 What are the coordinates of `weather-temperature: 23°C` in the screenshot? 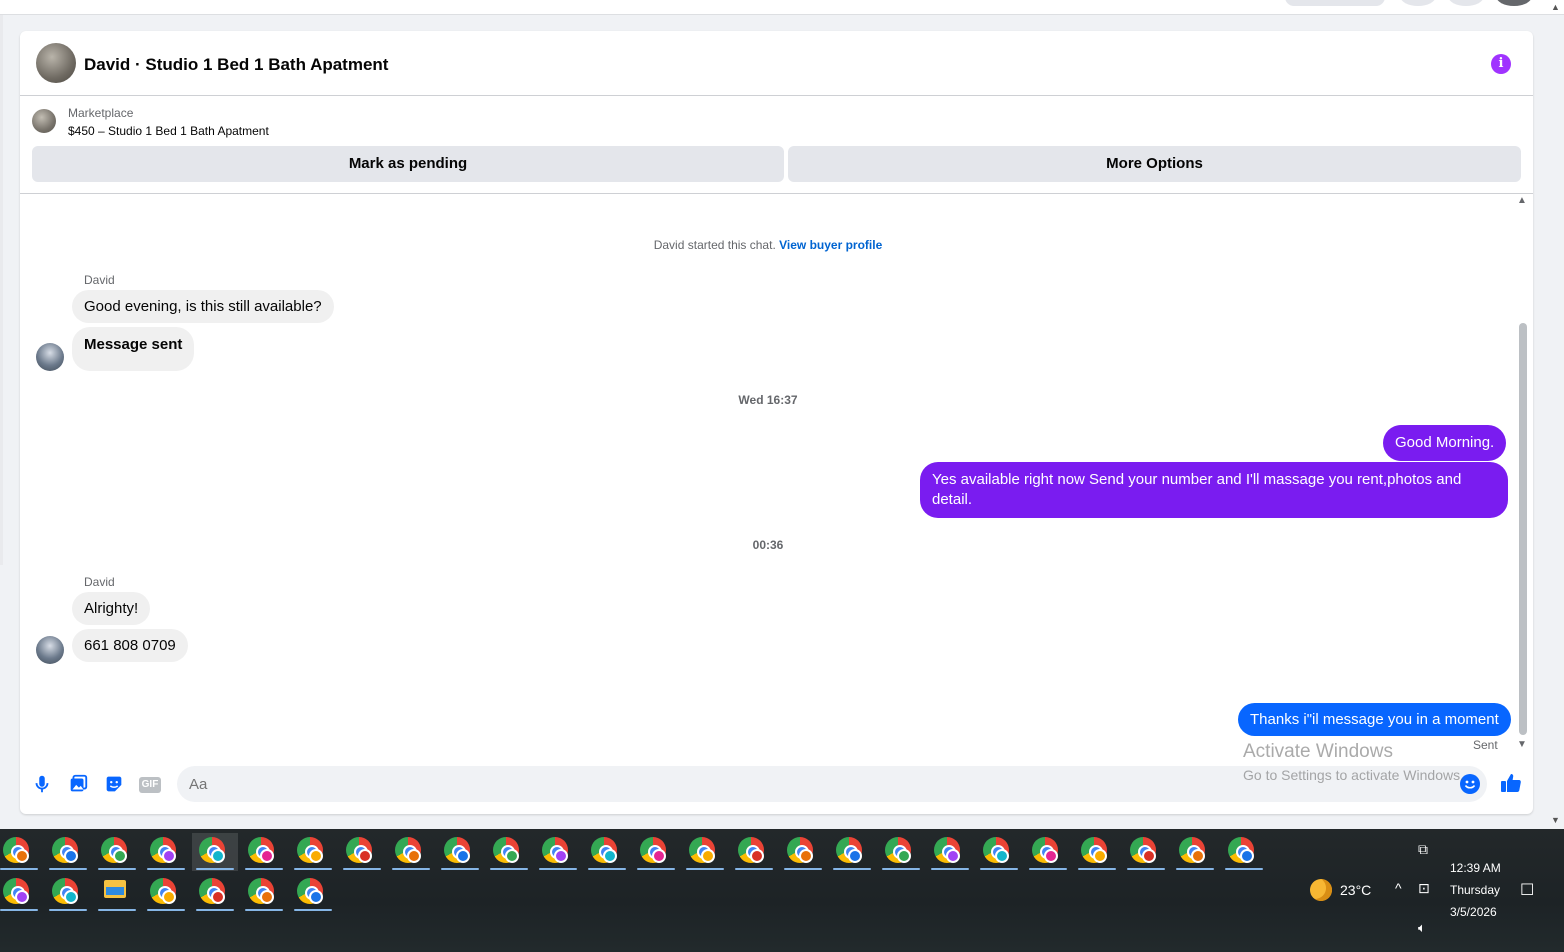 It's located at (1355, 890).